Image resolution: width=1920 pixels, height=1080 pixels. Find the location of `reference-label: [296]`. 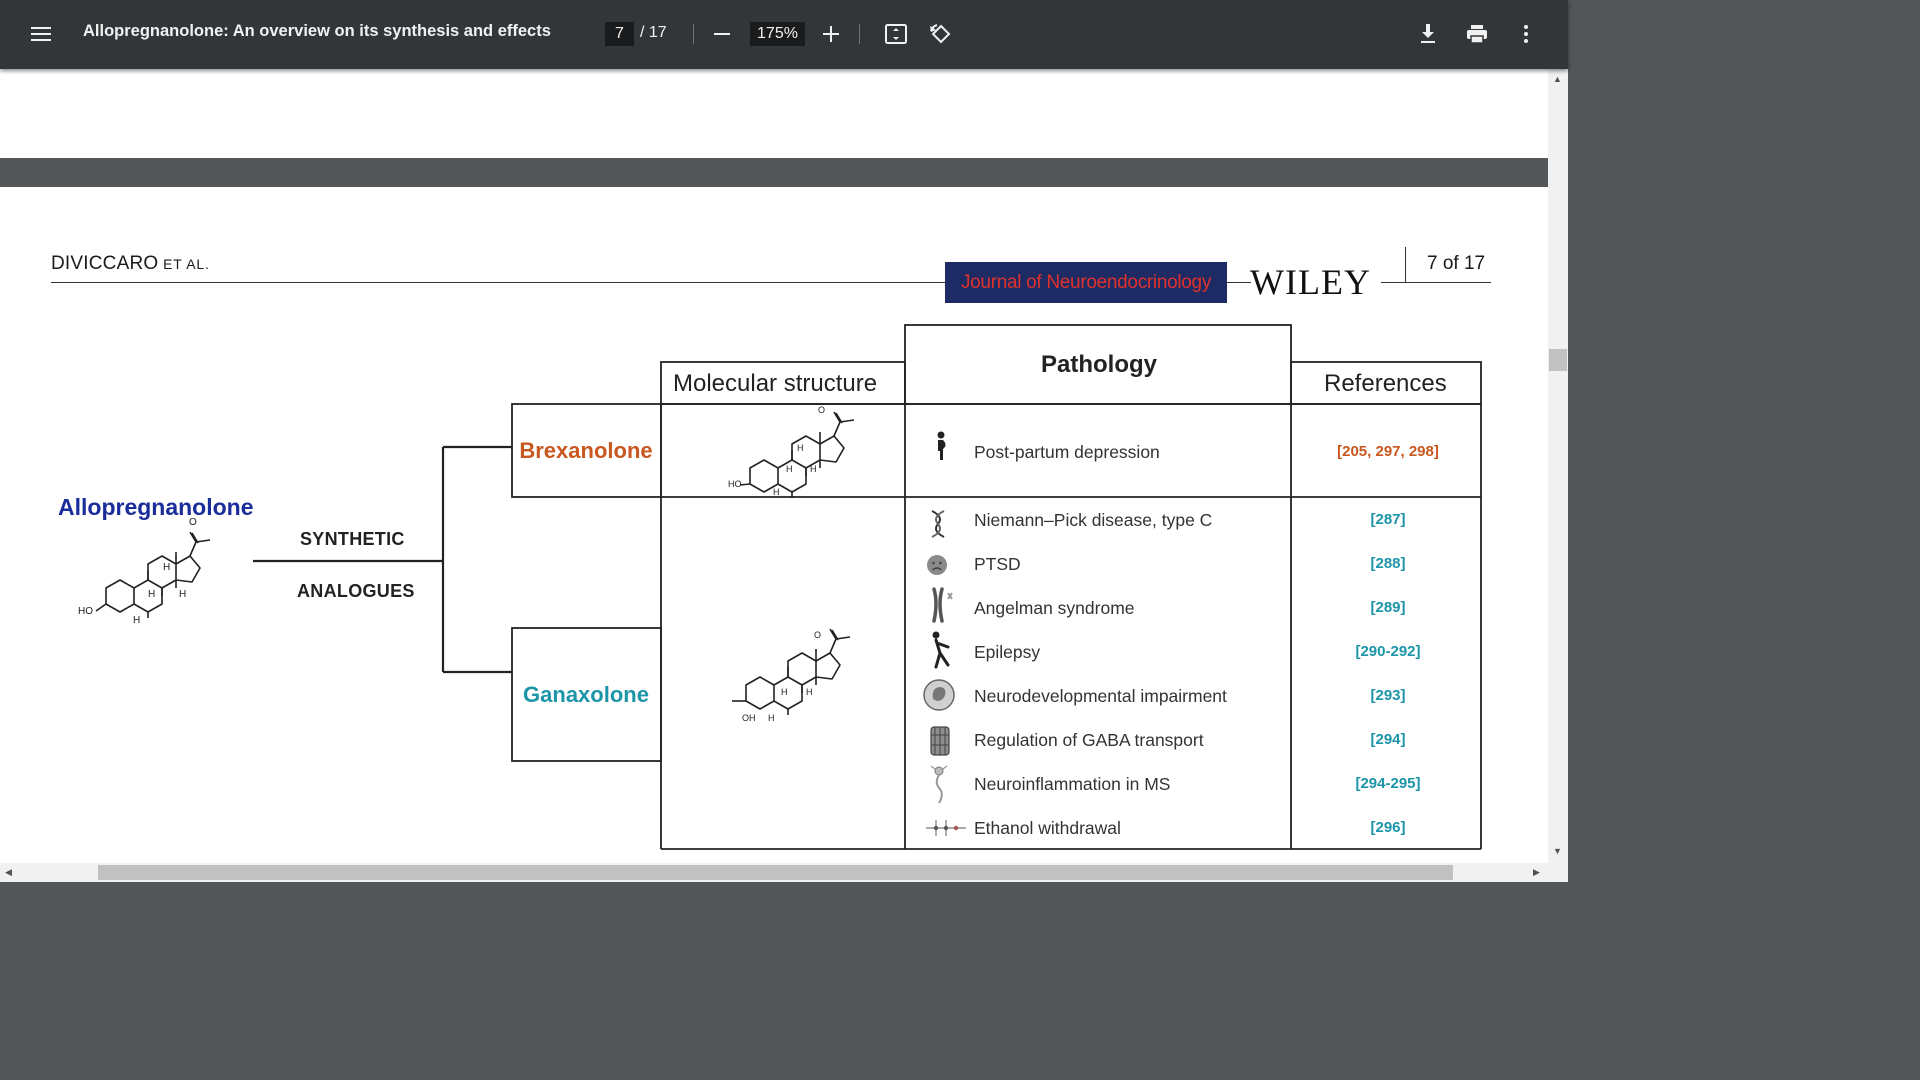

reference-label: [296] is located at coordinates (1388, 827).